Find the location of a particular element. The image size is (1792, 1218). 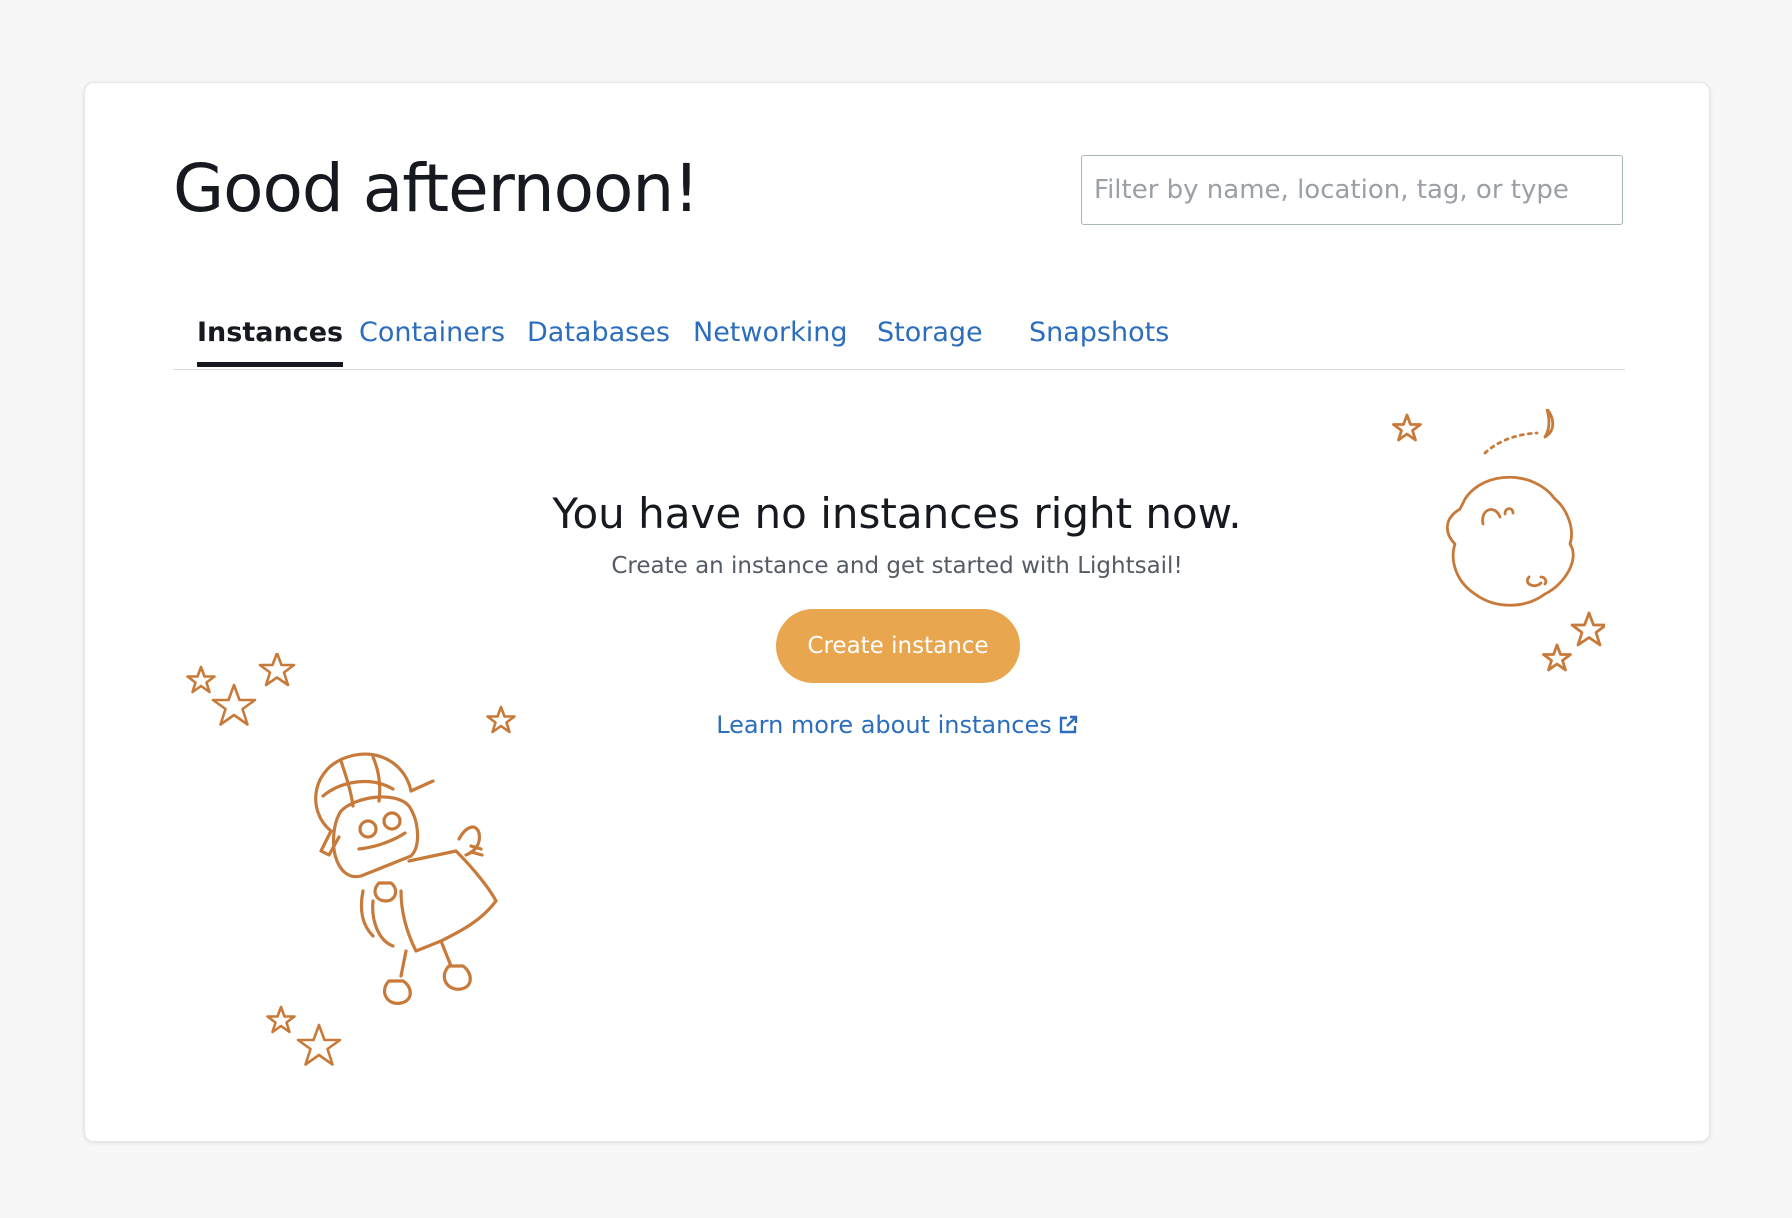

tab-instances: Instances is located at coordinates (270, 339).